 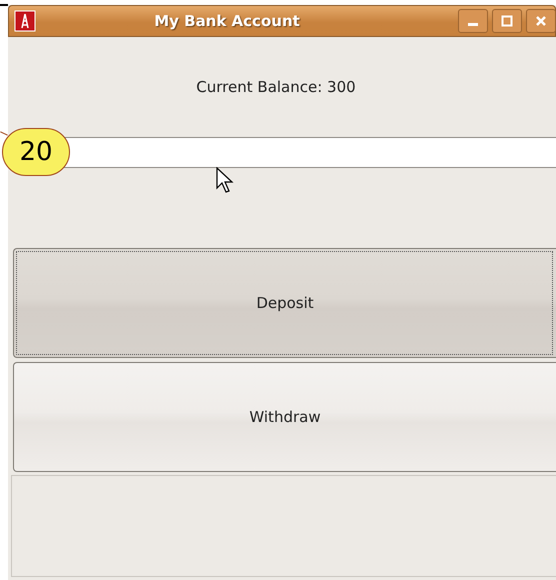 I want to click on maximize-icon, so click(x=507, y=21).